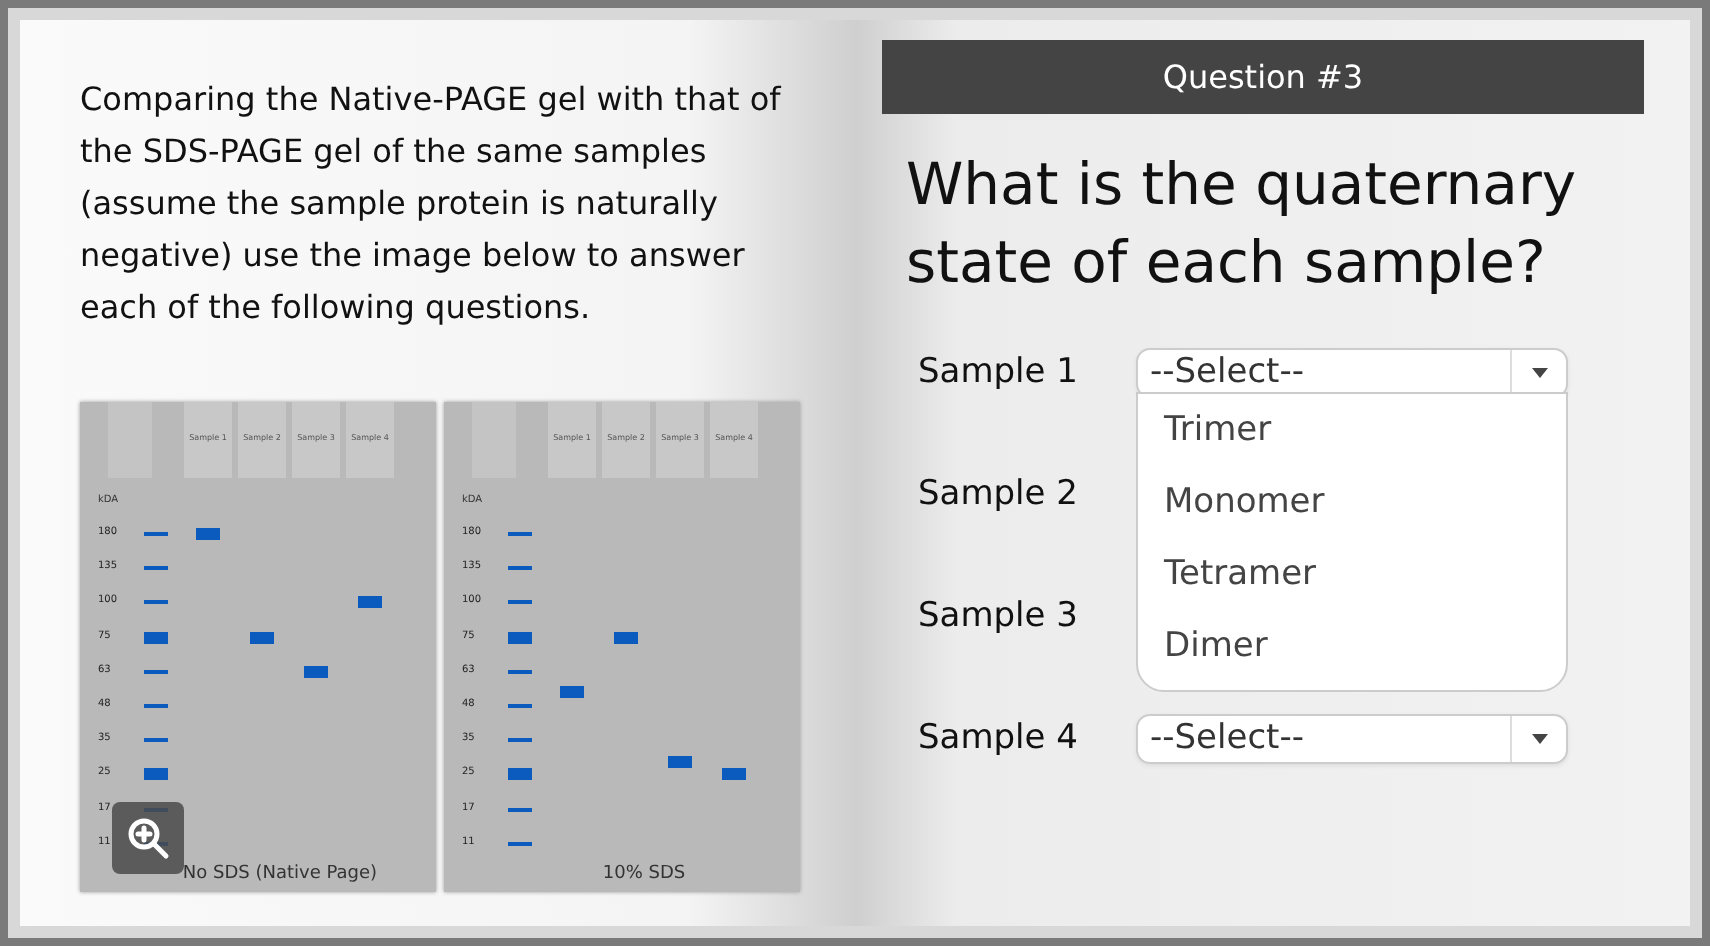 The image size is (1710, 946). I want to click on sample-label: Sample 3, so click(999, 616).